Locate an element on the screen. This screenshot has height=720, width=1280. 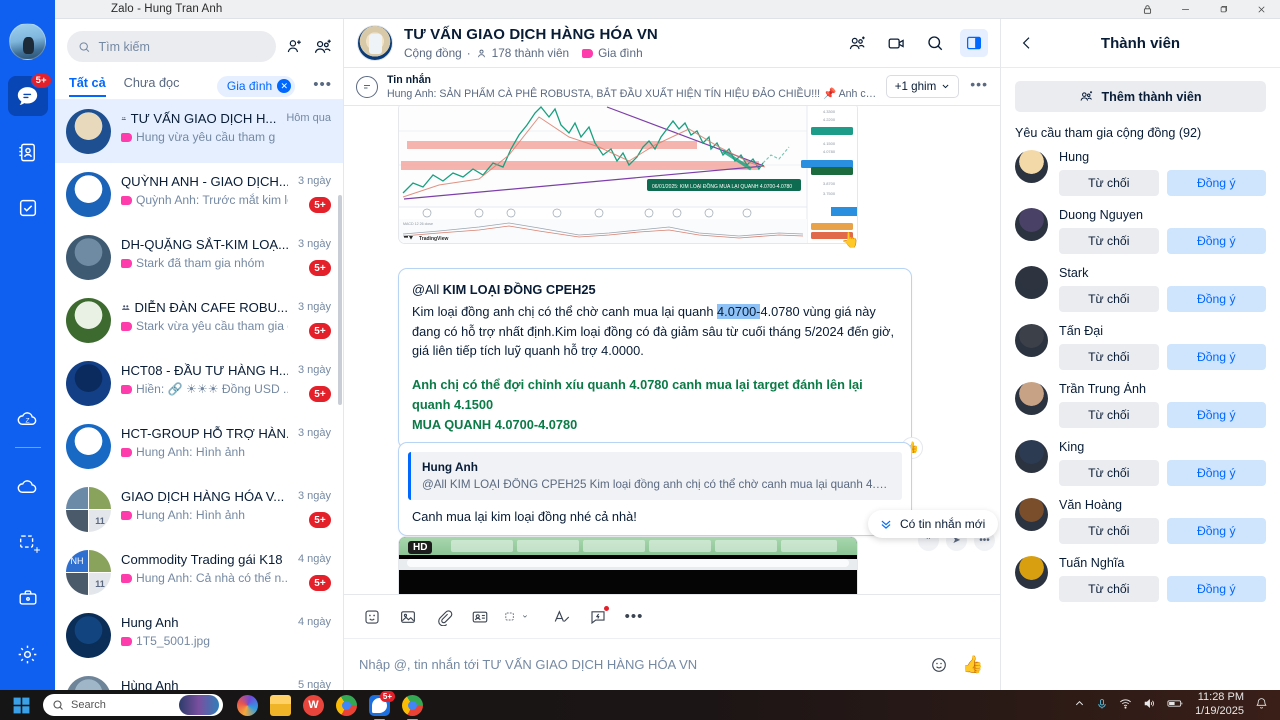
volume-icon is located at coordinates (1149, 705).